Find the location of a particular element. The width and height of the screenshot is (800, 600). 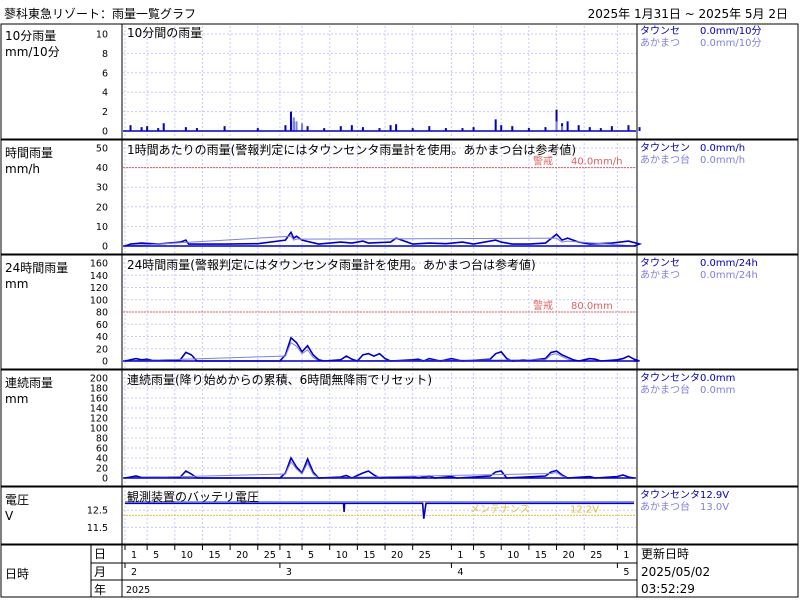

panel-label: 24時間雨量 is located at coordinates (36, 268).